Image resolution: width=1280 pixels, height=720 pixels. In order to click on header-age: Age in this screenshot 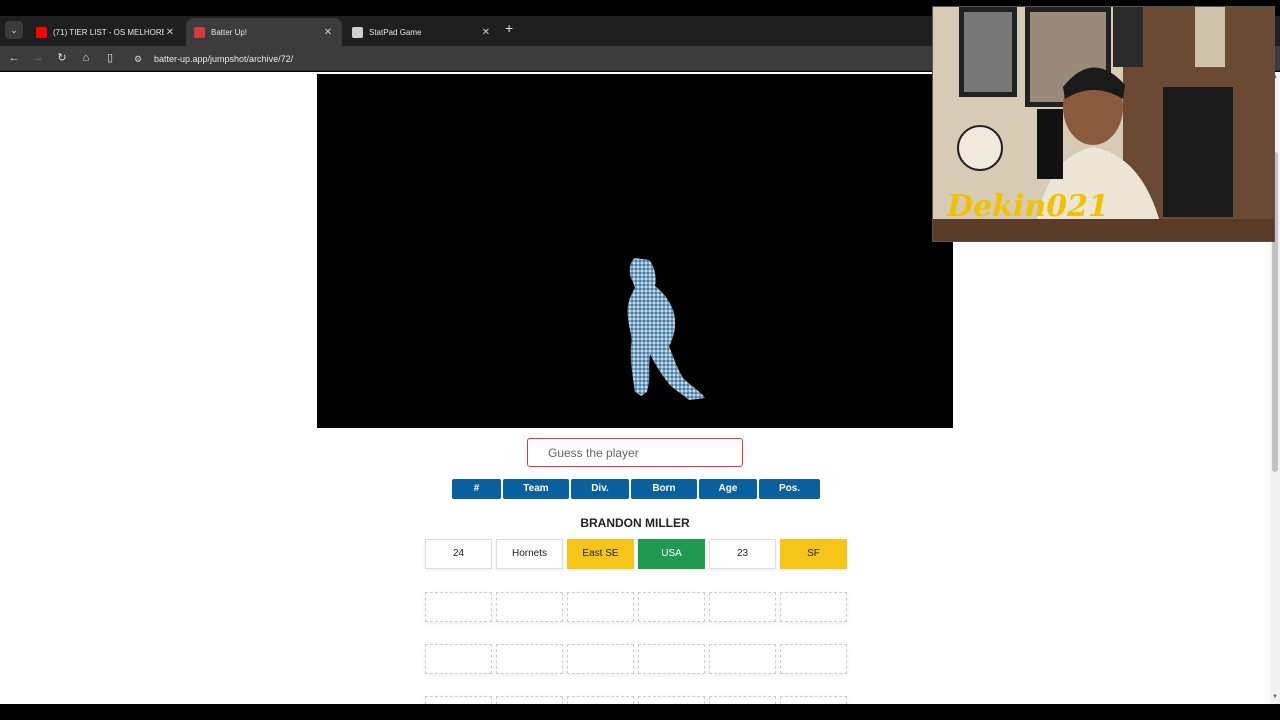, I will do `click(728, 489)`.